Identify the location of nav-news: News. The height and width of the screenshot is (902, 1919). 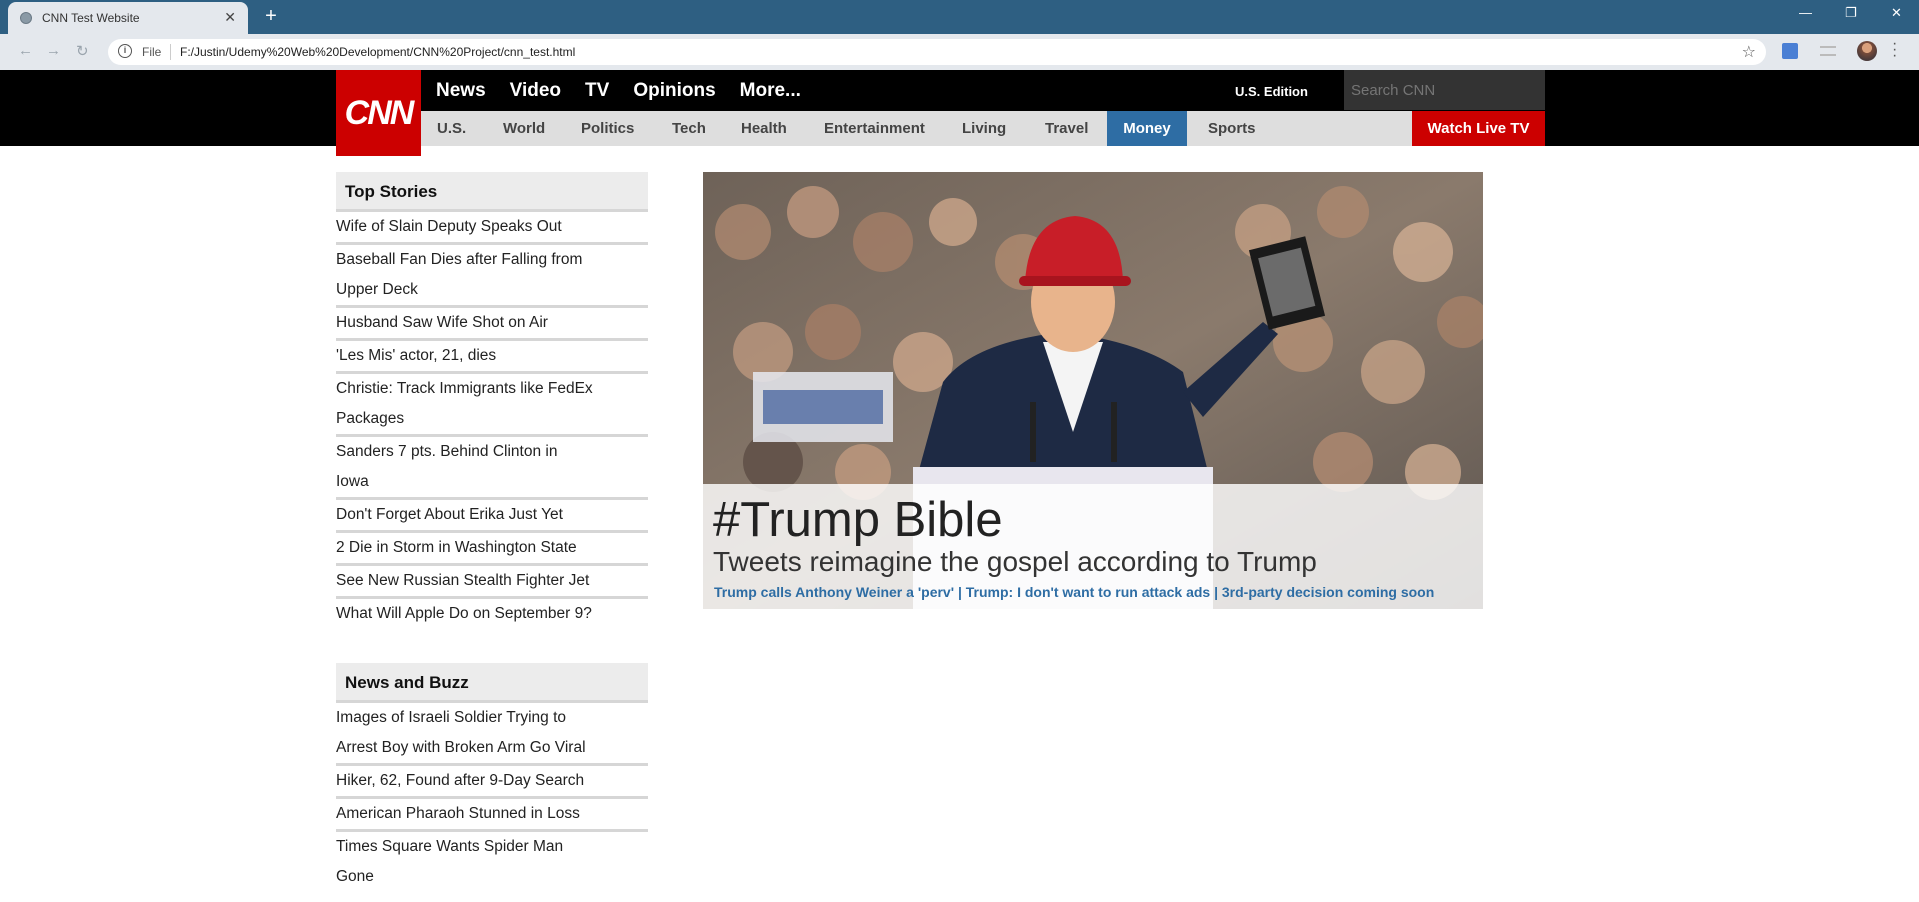
(461, 92).